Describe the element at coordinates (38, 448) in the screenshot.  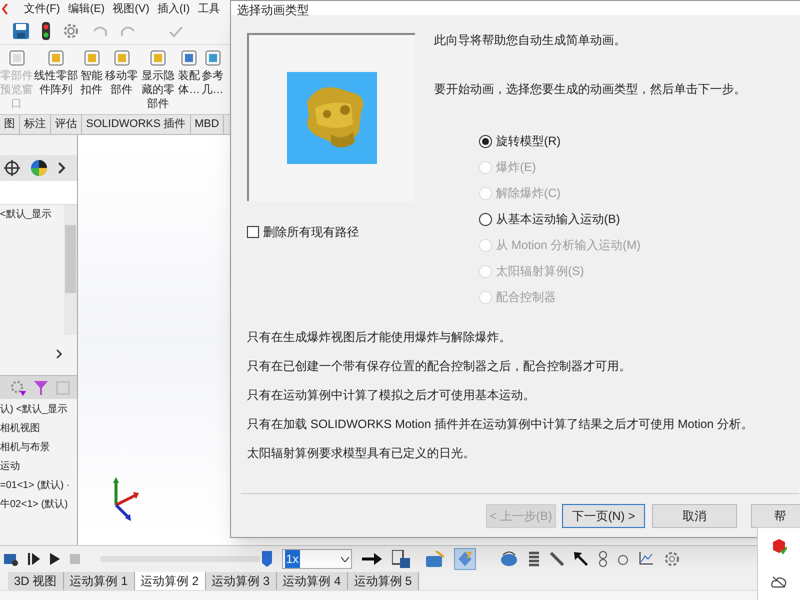
I see `tree-item: 相机与布景` at that location.